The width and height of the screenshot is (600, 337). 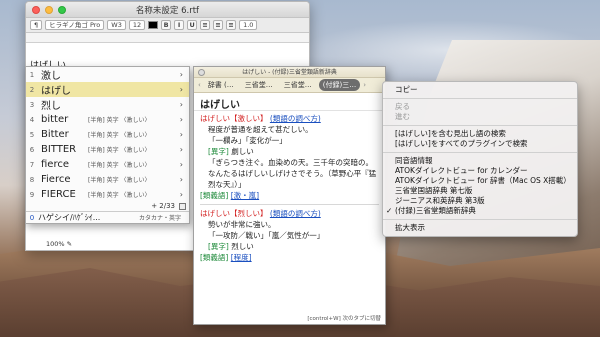 I want to click on menu-item: 三省堂国語辞典 第七版, so click(x=480, y=191).